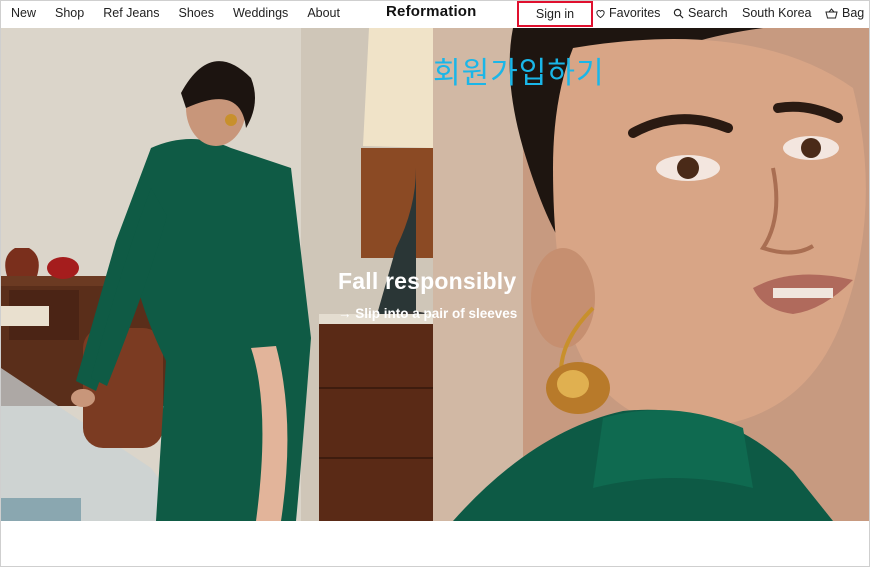 The image size is (870, 567). What do you see at coordinates (69, 13) in the screenshot?
I see `nav-shop: Shop` at bounding box center [69, 13].